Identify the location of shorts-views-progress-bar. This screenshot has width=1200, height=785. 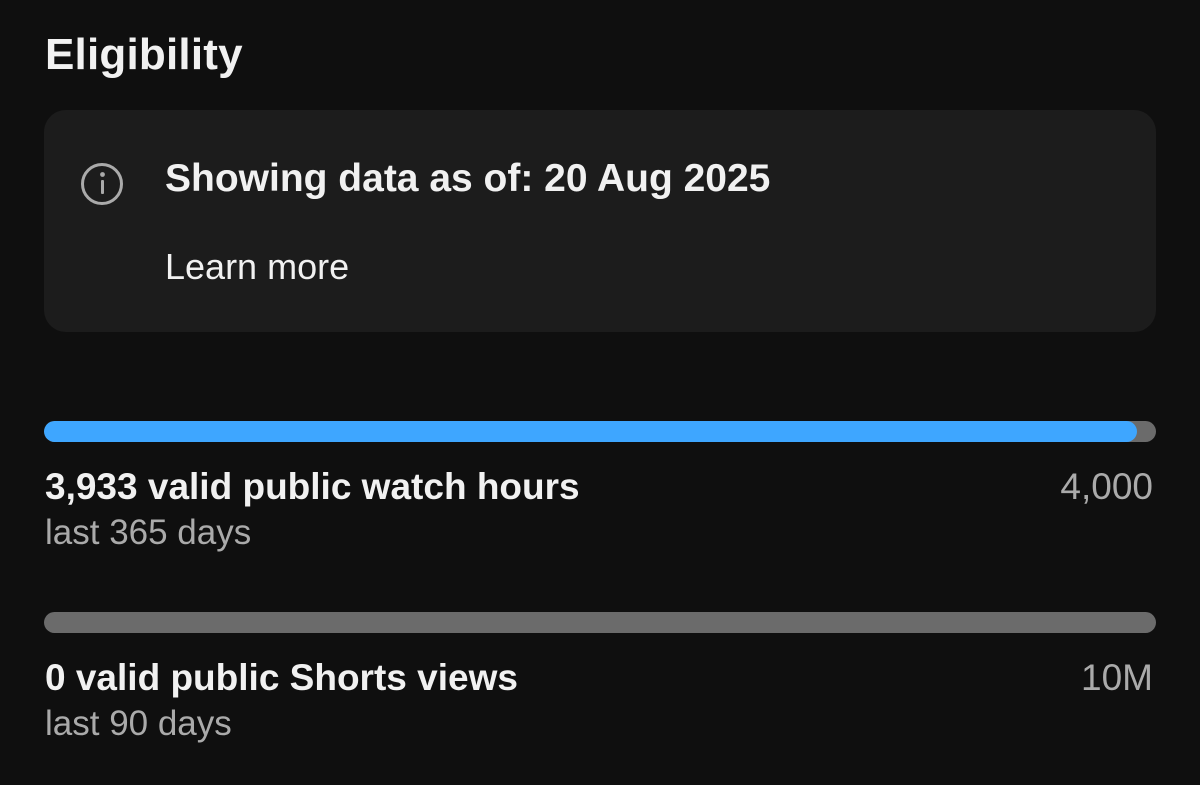
(600, 622).